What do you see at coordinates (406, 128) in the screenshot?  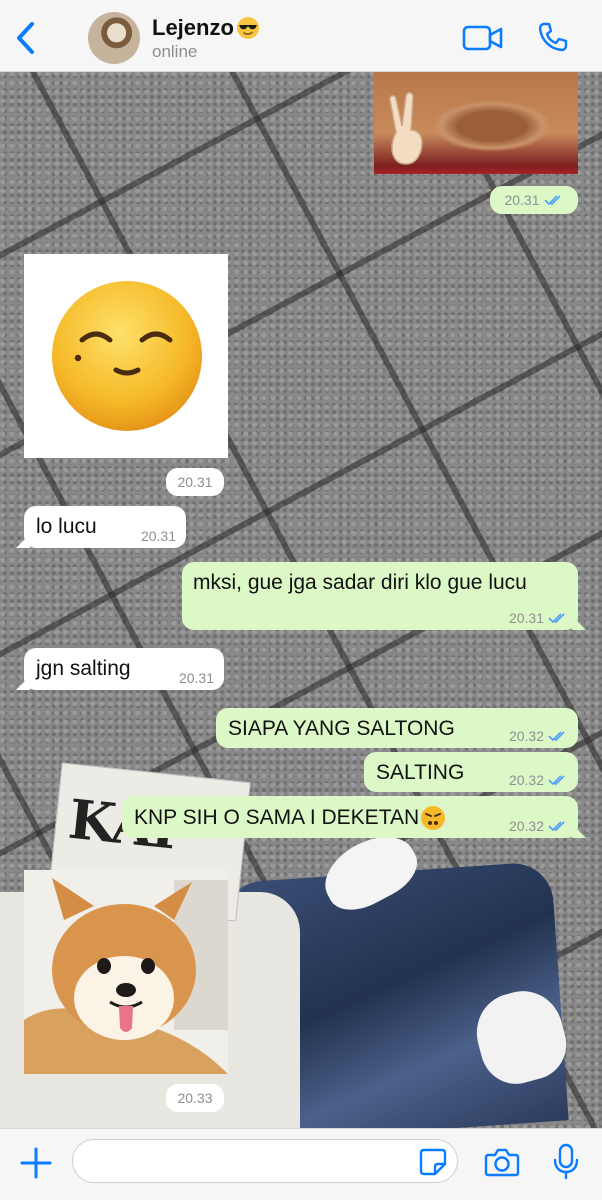 I see `victory-hand-icon` at bounding box center [406, 128].